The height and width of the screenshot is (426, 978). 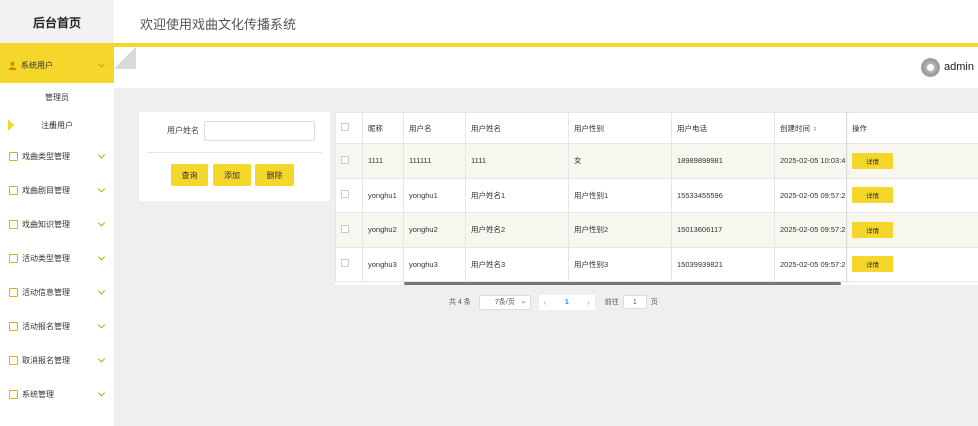 I want to click on select-all-checkbox, so click(x=345, y=127).